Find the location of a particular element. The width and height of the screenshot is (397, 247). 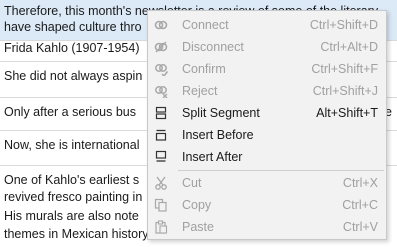

menu-item-label: Confirm is located at coordinates (204, 69).